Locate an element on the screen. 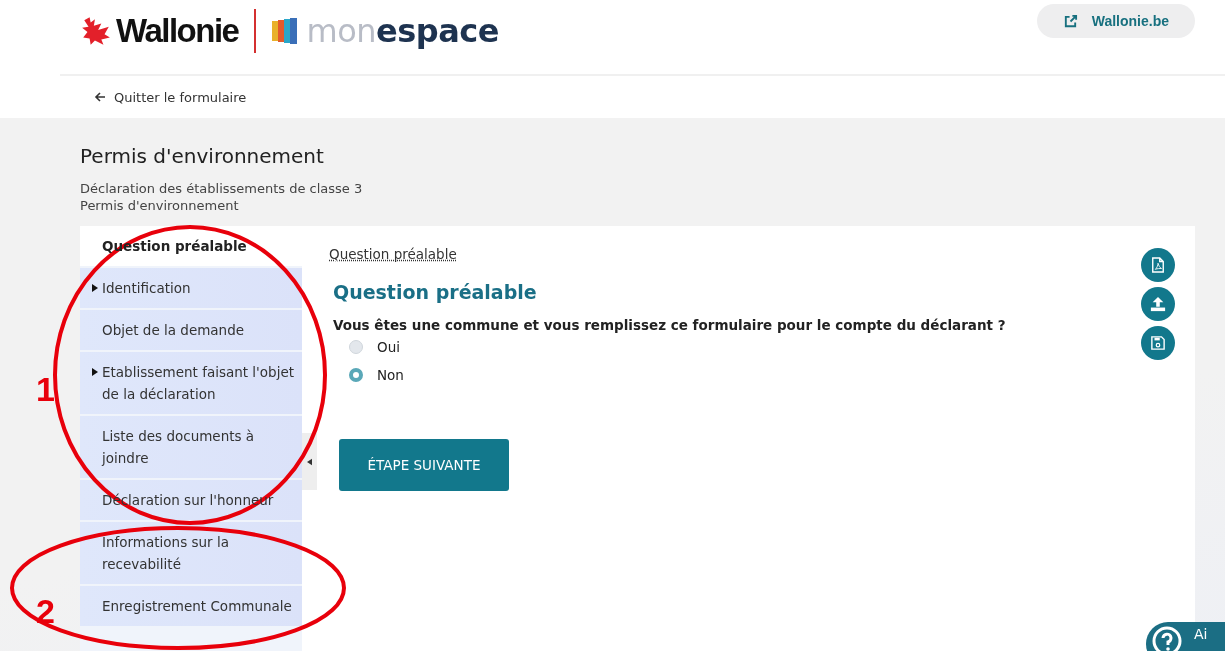 This screenshot has width=1225, height=651. external-link-button: Wallonie.be is located at coordinates (1115, 21).